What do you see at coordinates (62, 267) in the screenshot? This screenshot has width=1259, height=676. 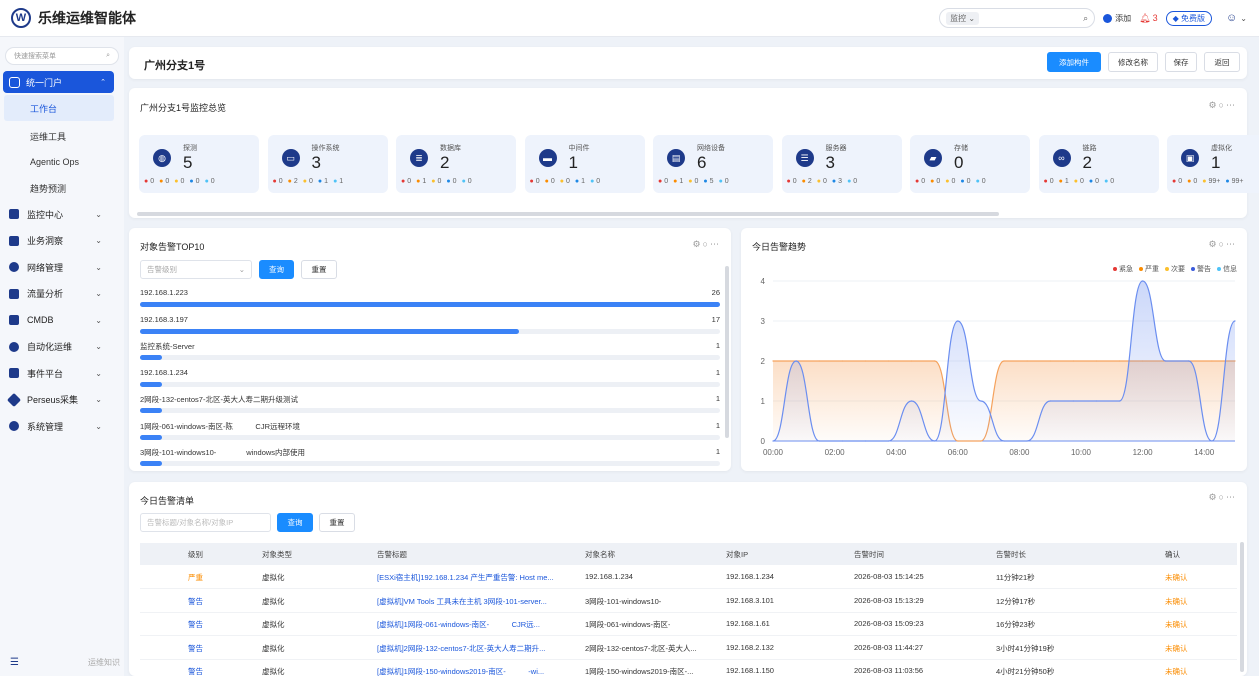 I see `sidebar-item-network: 网络管理 ⌄` at bounding box center [62, 267].